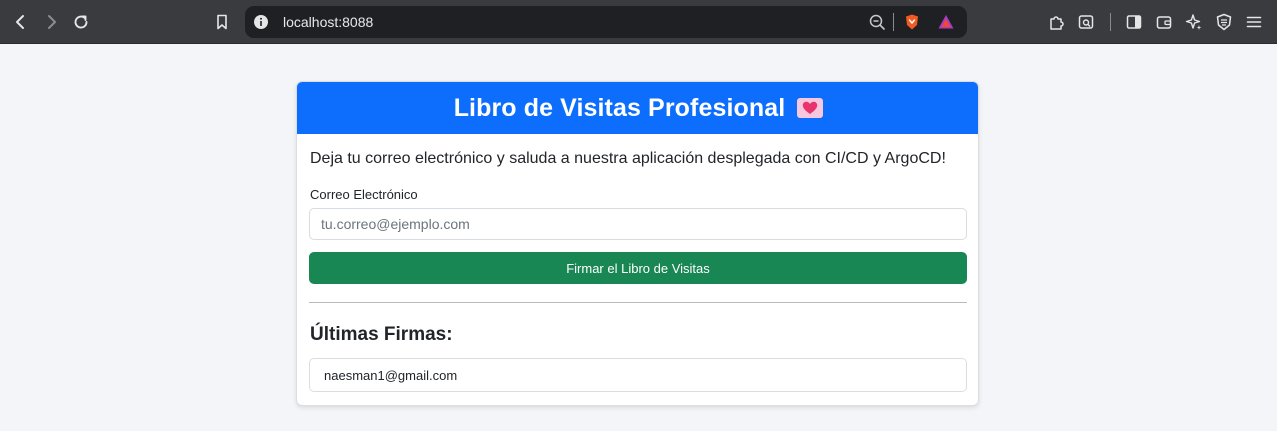 This screenshot has height=431, width=1277. I want to click on zoom-icon, so click(877, 22).